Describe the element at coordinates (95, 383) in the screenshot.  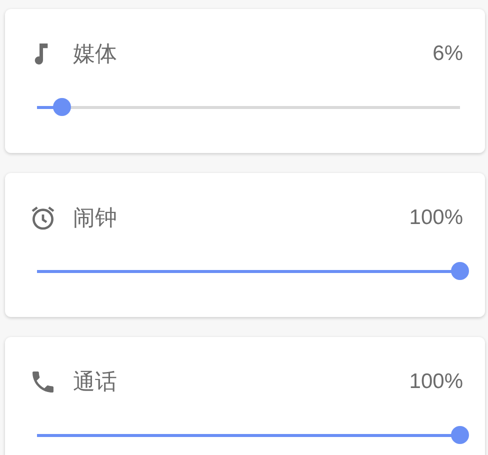
I see `channel-label: 通话` at that location.